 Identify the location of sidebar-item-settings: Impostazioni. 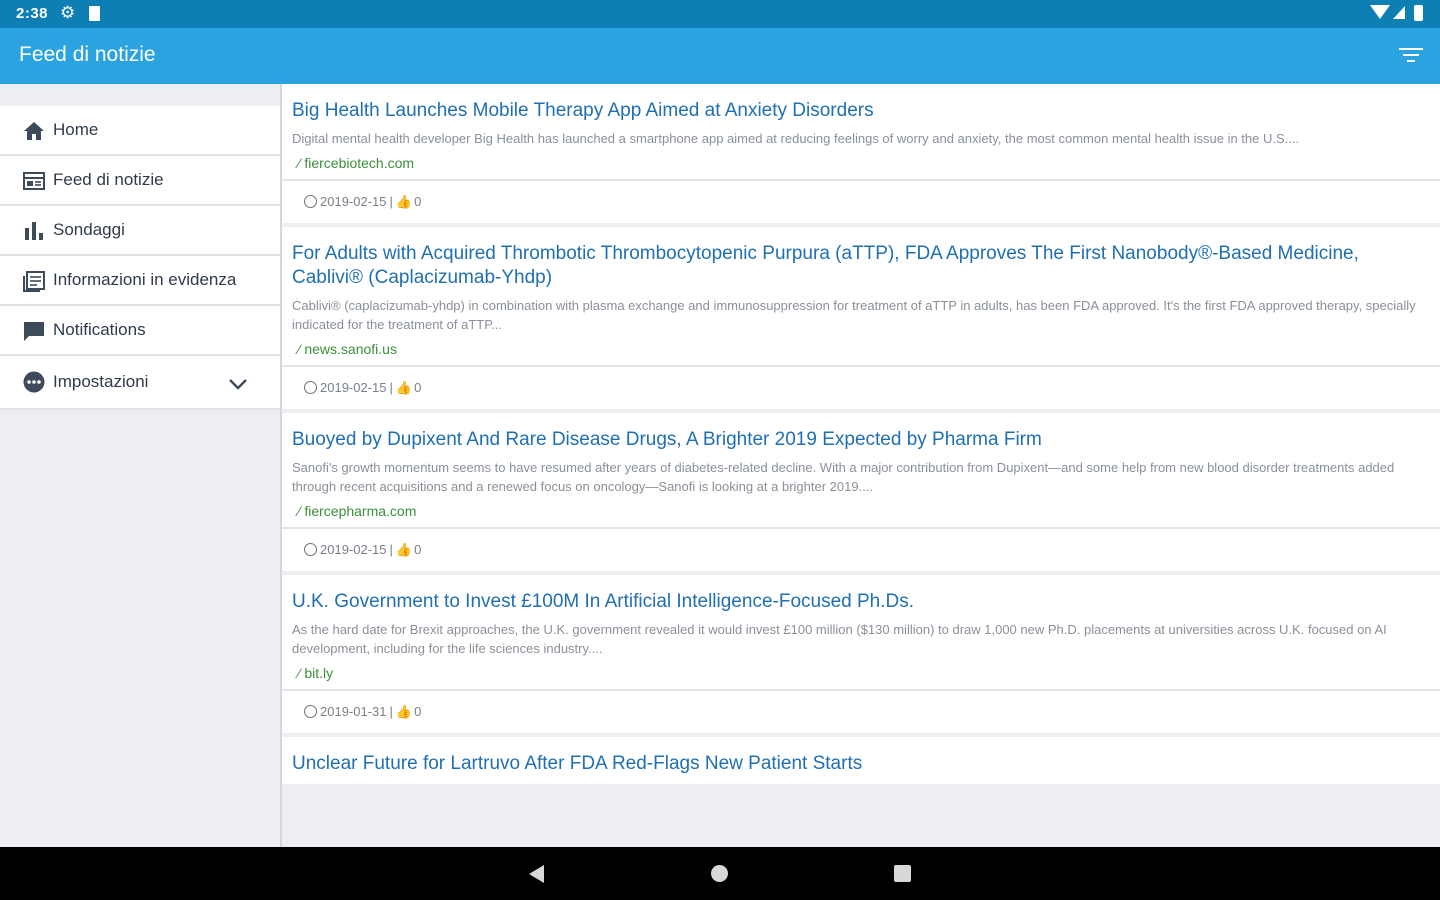
(140, 383).